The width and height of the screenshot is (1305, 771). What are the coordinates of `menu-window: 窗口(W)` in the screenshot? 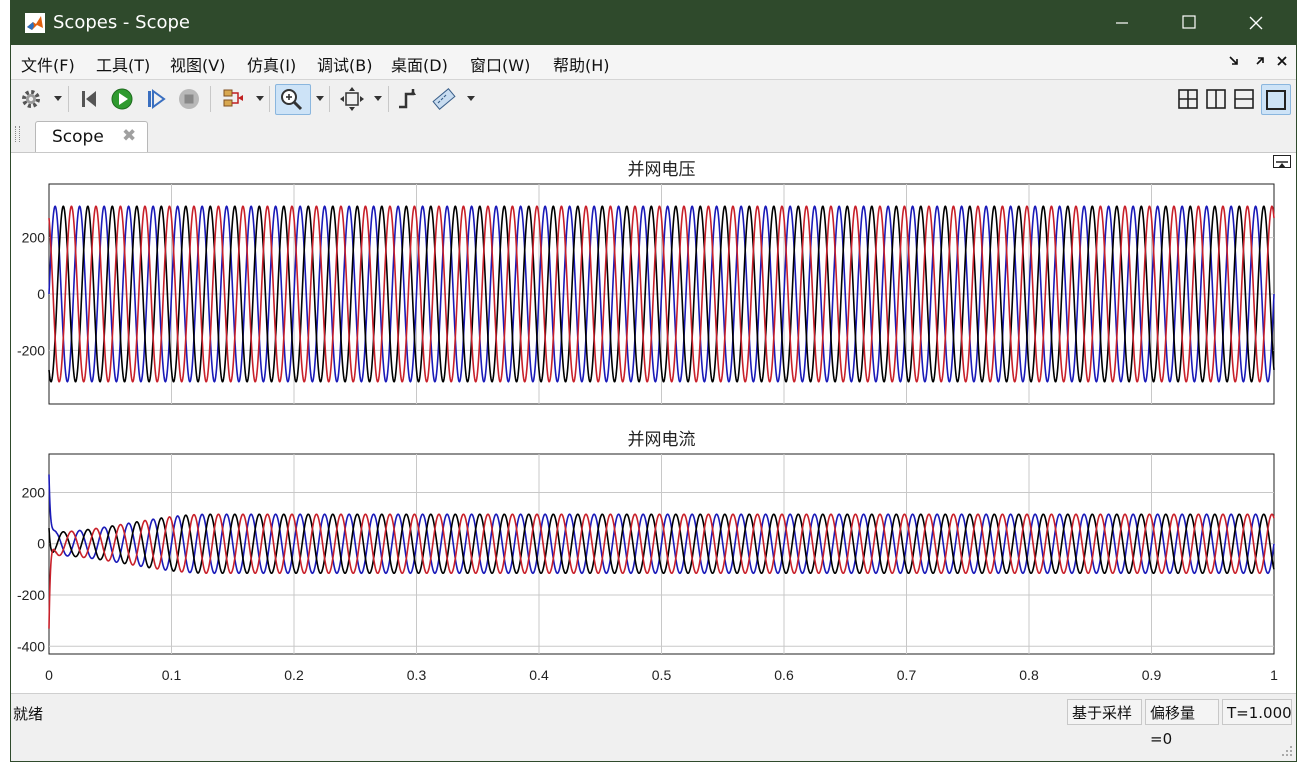 It's located at (500, 64).